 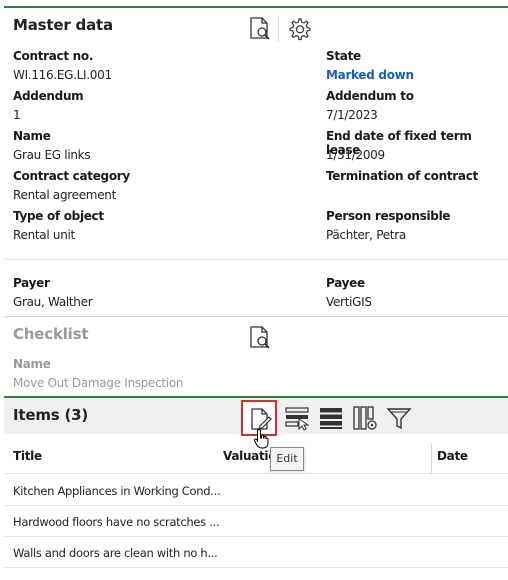 What do you see at coordinates (370, 96) in the screenshot?
I see `addendum-to-label: Addendum to` at bounding box center [370, 96].